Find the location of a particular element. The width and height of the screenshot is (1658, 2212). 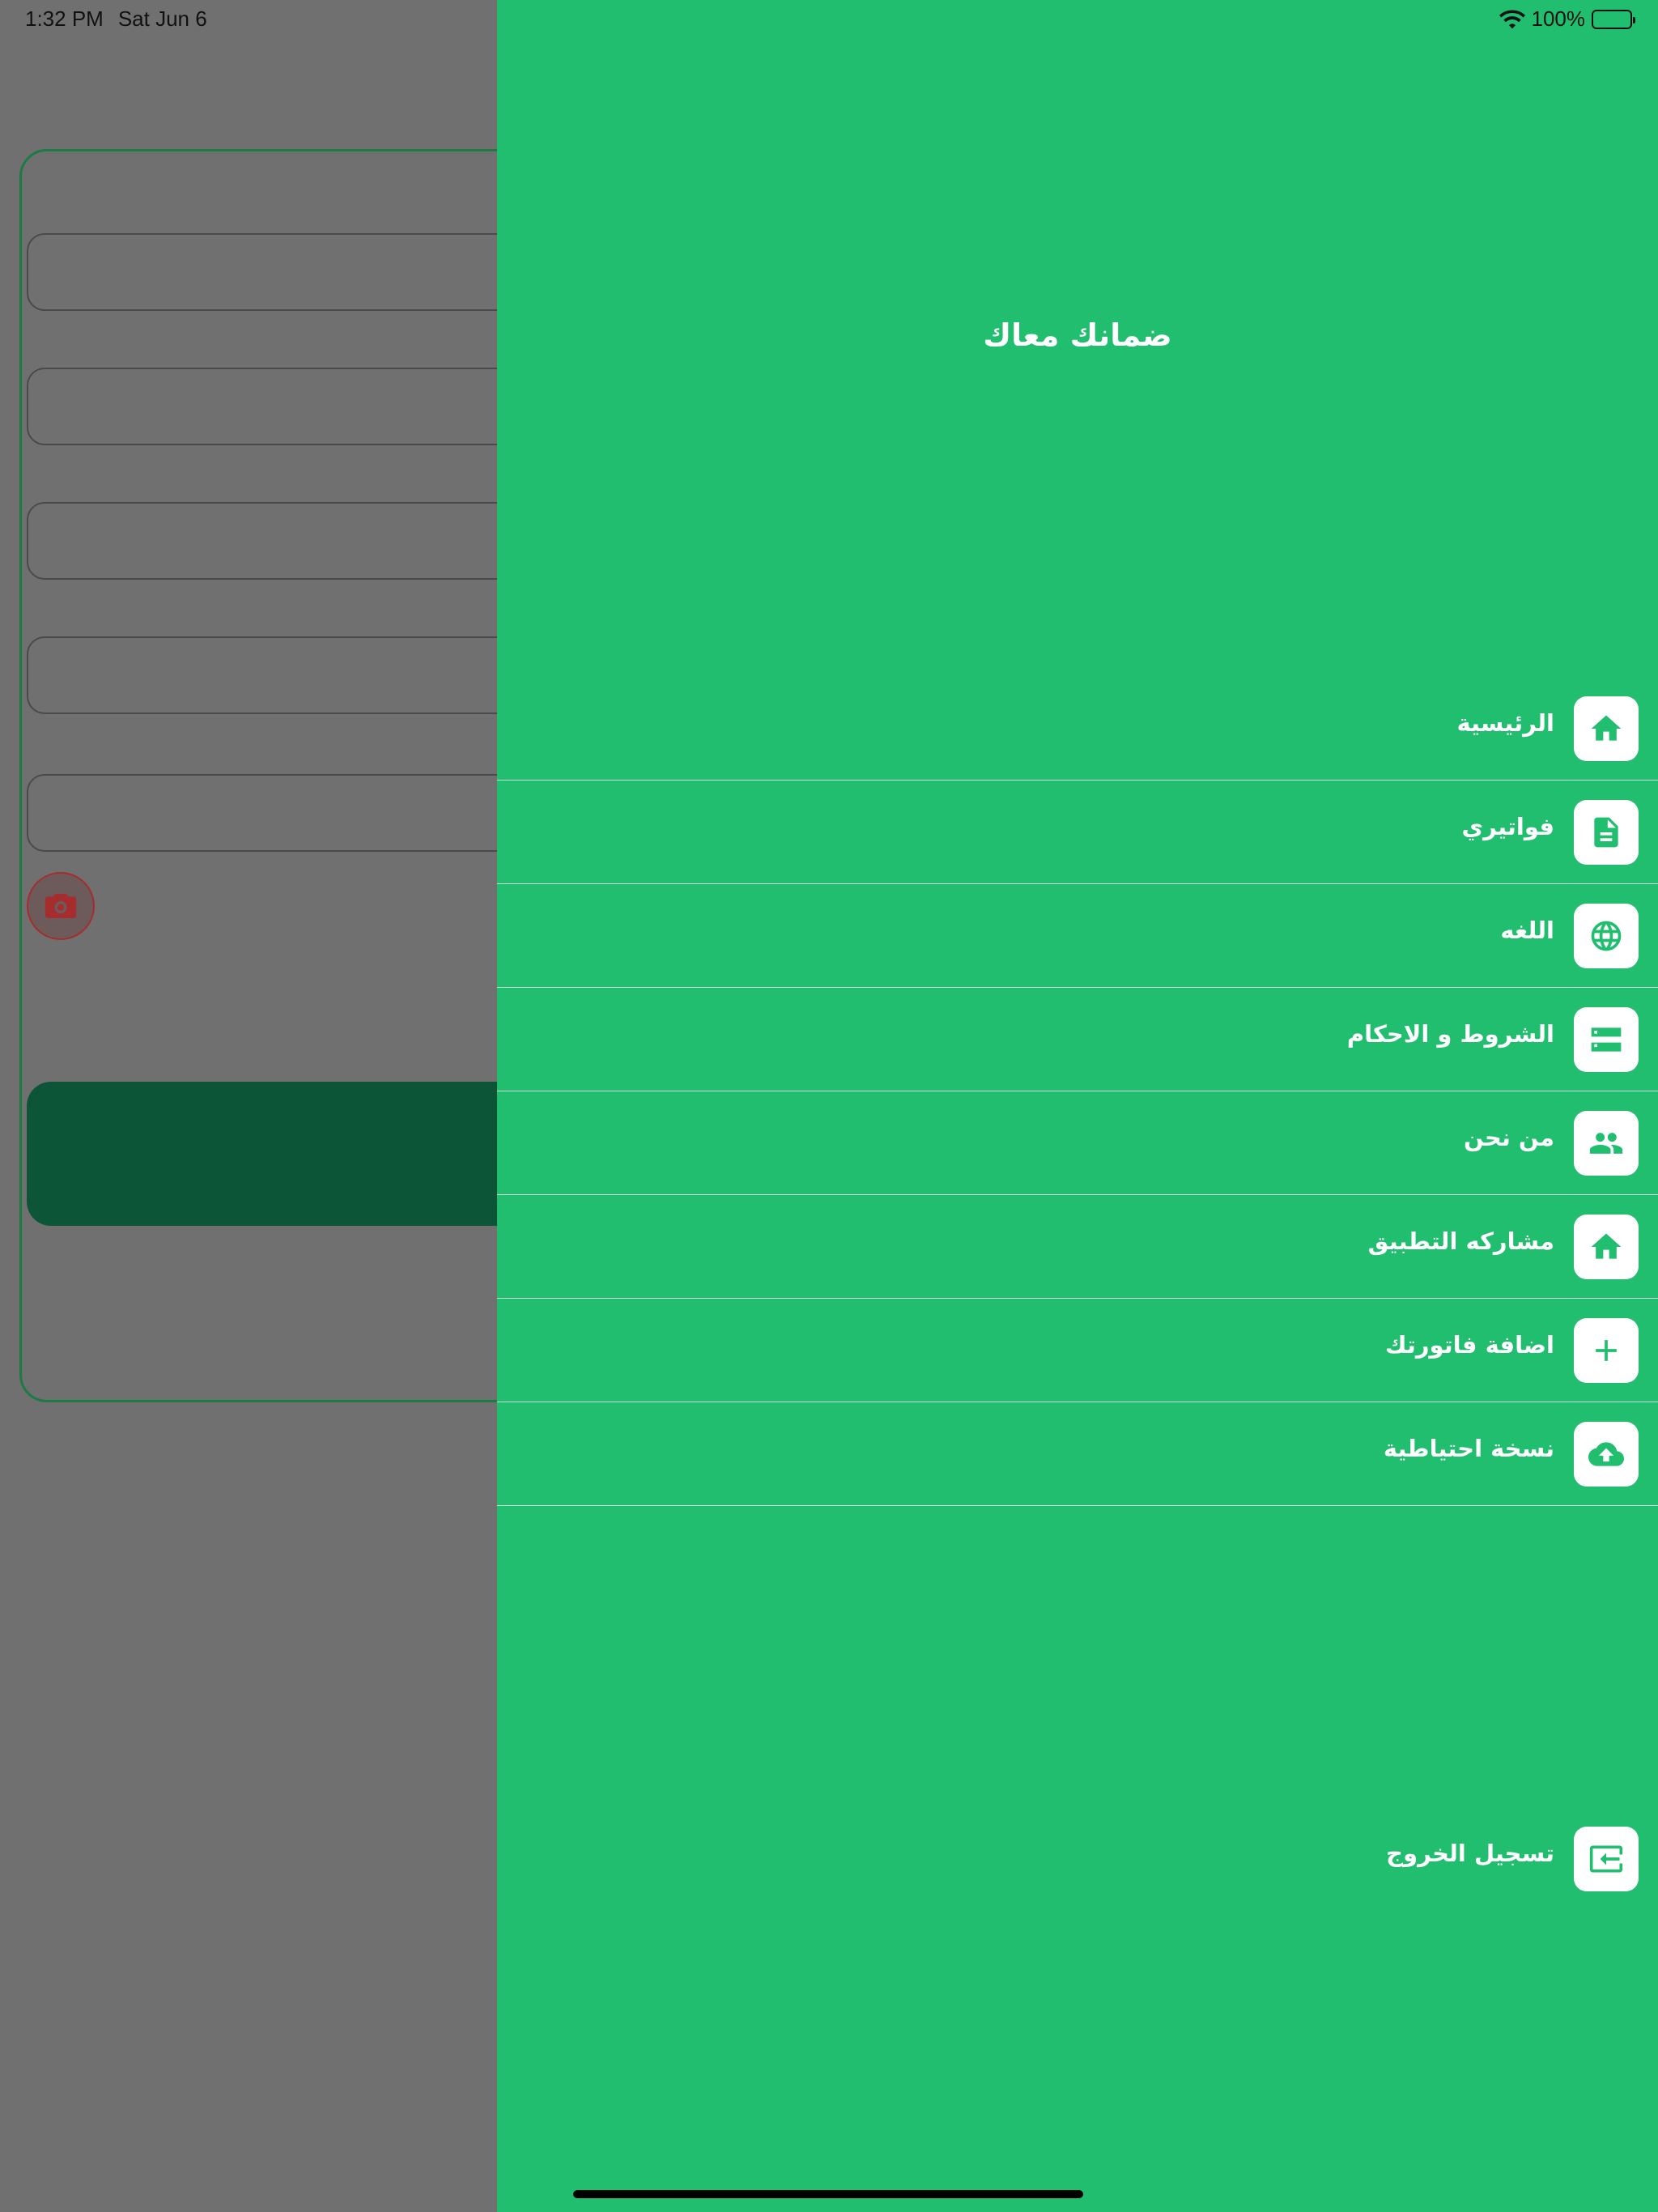

menu-item-about: من نحن is located at coordinates (1077, 1143).